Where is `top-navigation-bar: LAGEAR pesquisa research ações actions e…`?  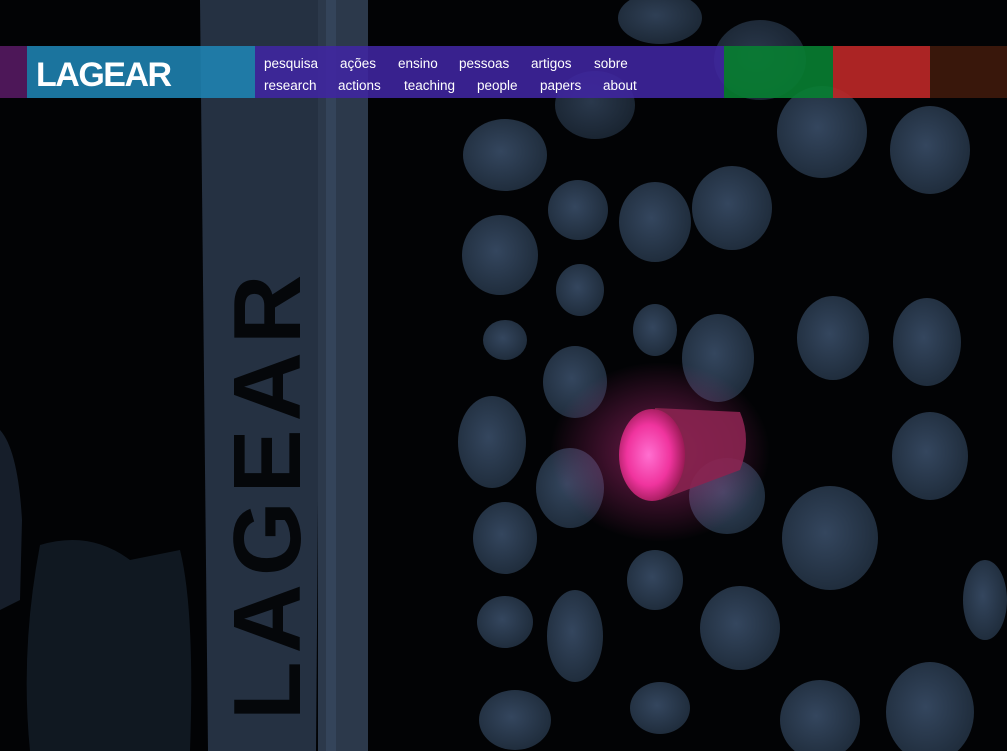
top-navigation-bar: LAGEAR pesquisa research ações actions e… is located at coordinates (503, 72).